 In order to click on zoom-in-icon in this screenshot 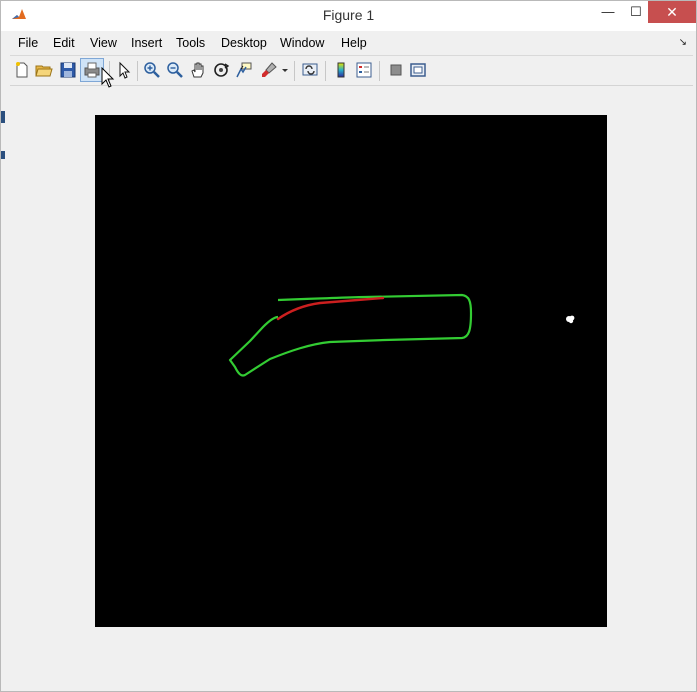, I will do `click(152, 70)`.